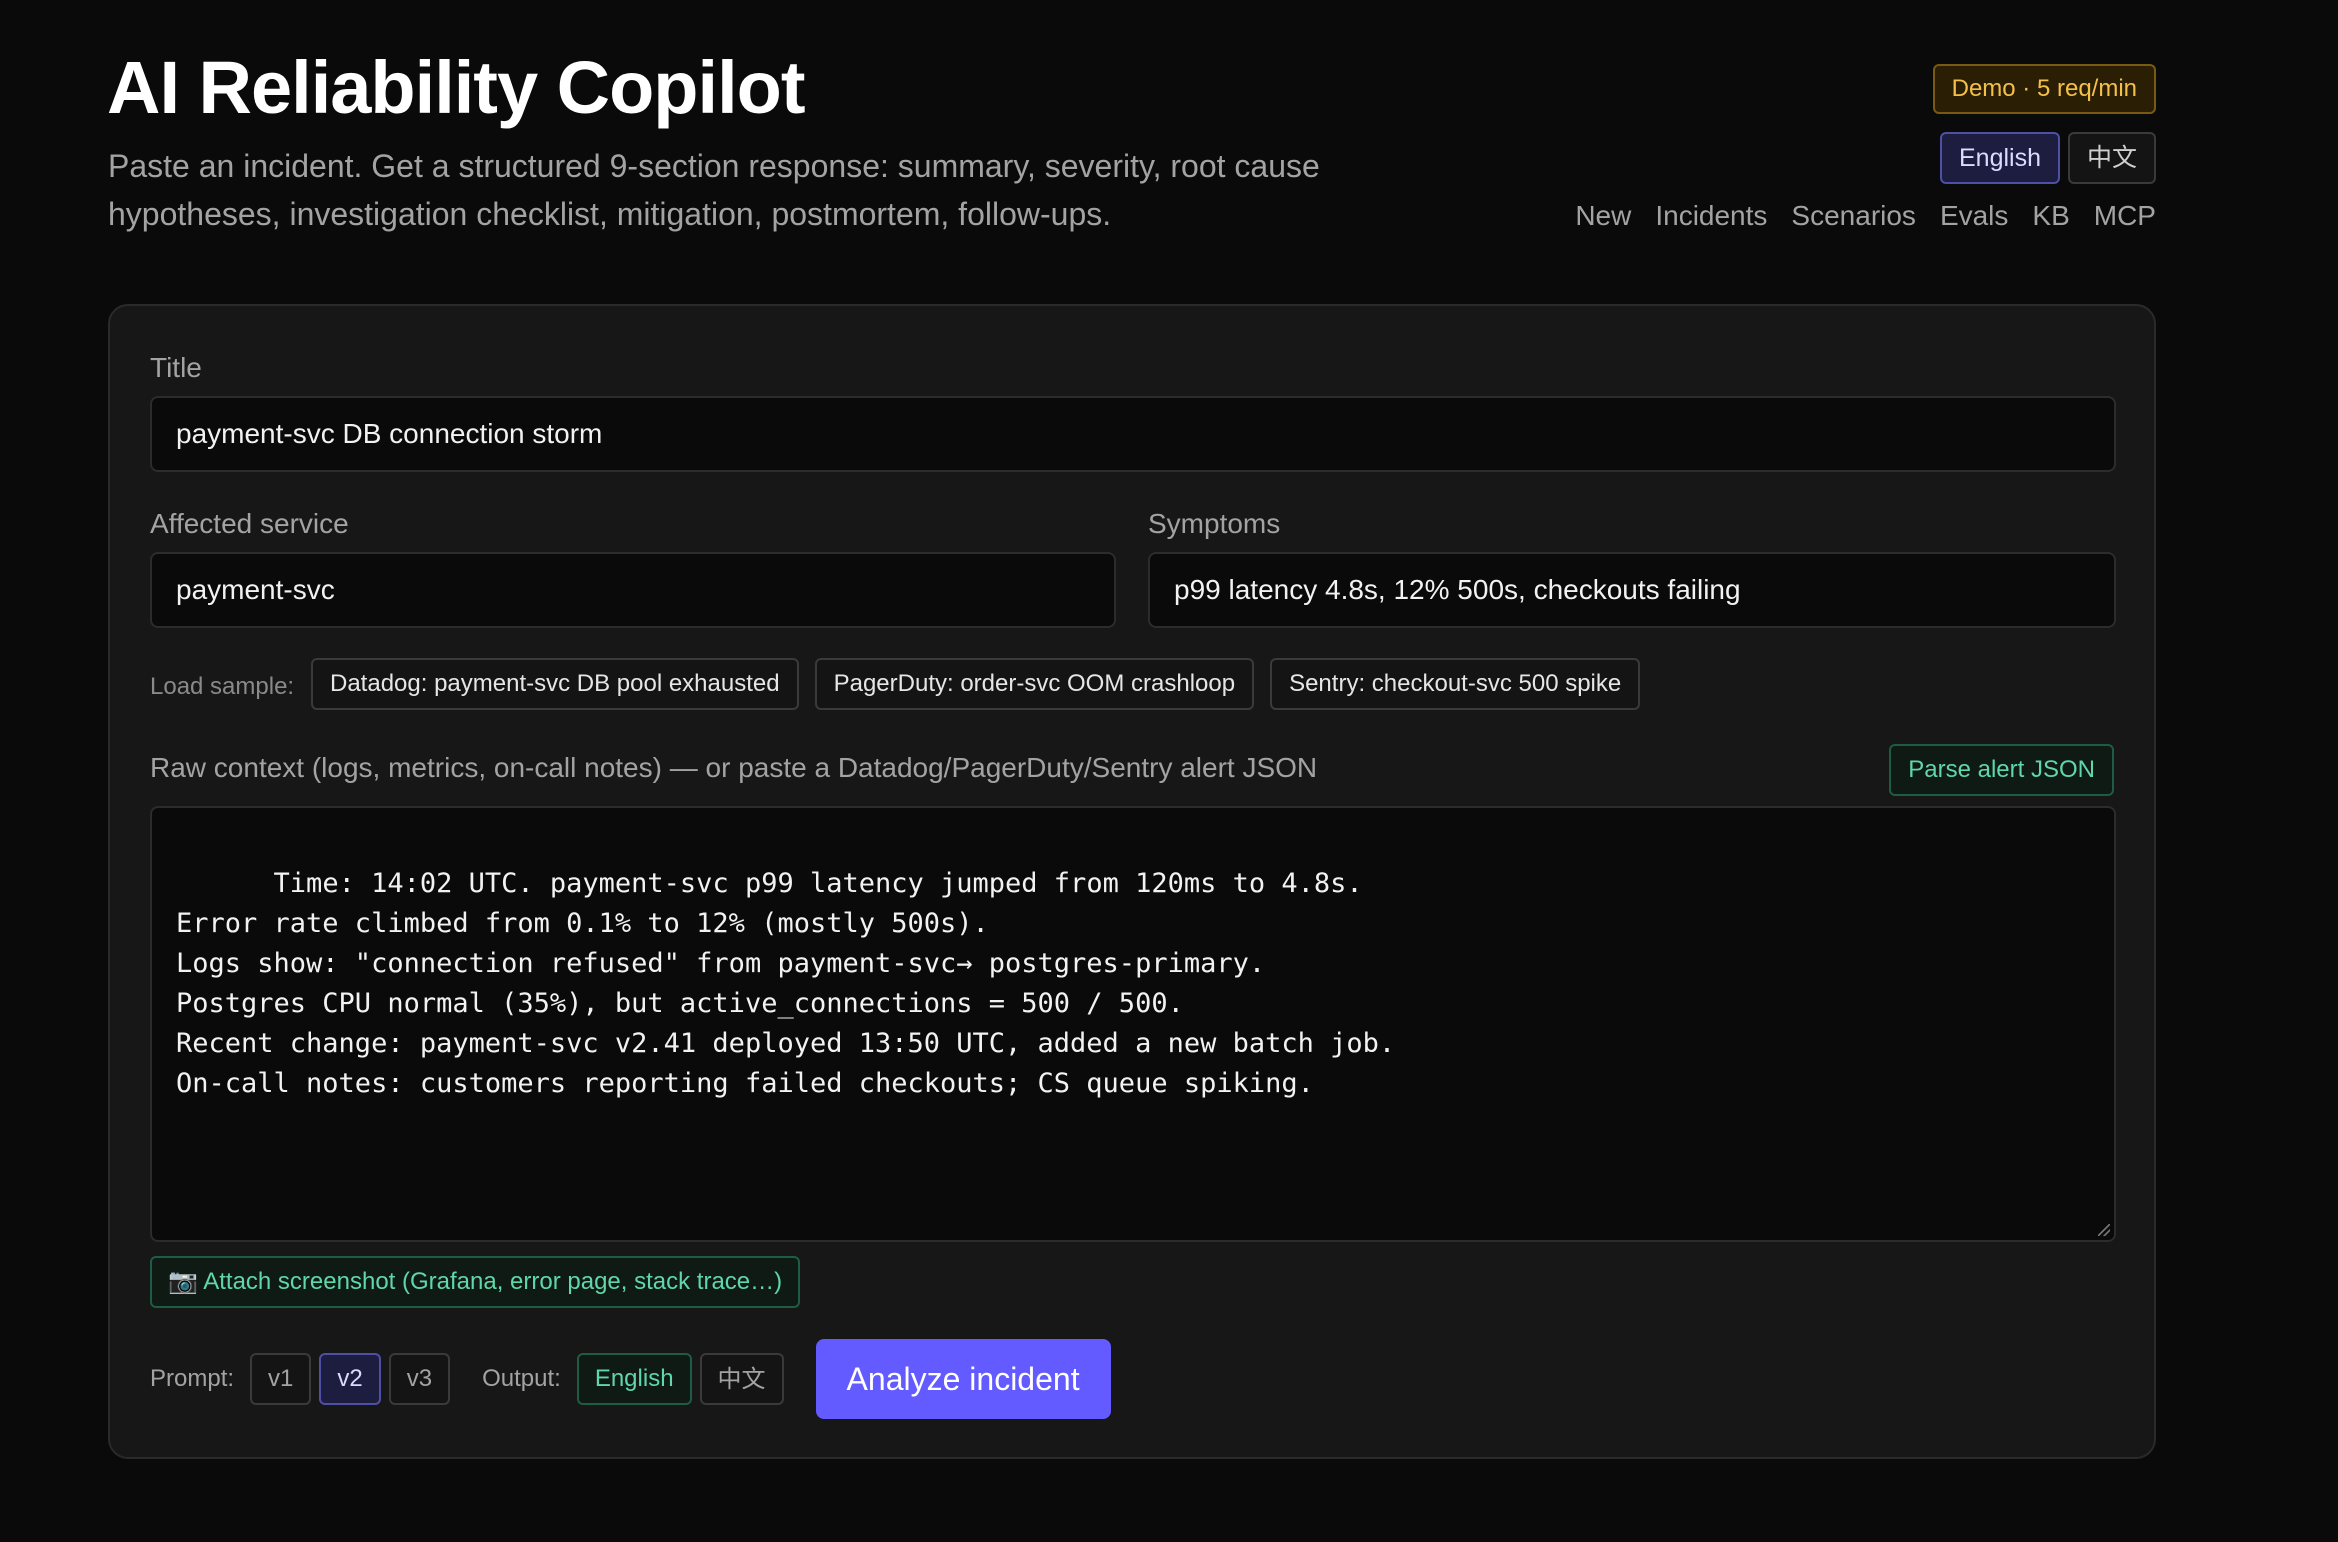 Image resolution: width=2338 pixels, height=1542 pixels. What do you see at coordinates (521, 1378) in the screenshot?
I see `output-label: Output:` at bounding box center [521, 1378].